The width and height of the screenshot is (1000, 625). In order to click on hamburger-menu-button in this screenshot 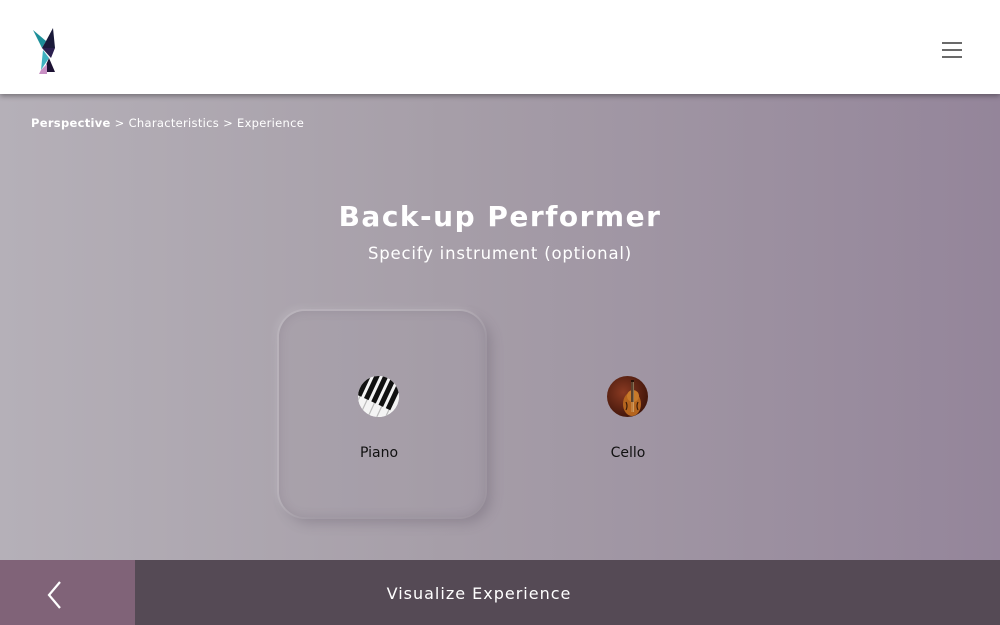, I will do `click(952, 50)`.